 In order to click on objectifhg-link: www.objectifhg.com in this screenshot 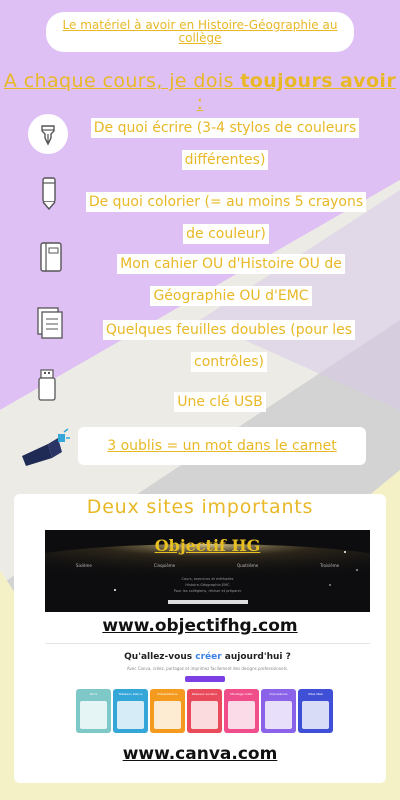, I will do `click(200, 626)`.